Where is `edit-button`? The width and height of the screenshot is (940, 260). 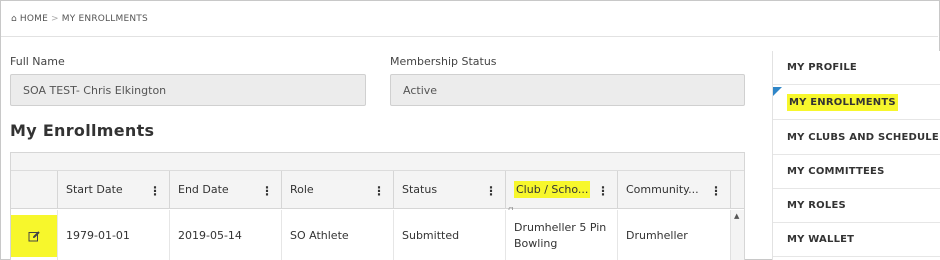
edit-button is located at coordinates (34, 235).